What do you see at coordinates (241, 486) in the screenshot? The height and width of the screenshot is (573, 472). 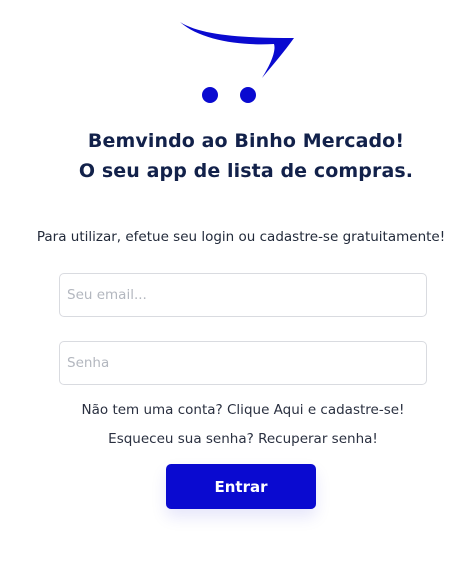 I see `login-button: Entrar` at bounding box center [241, 486].